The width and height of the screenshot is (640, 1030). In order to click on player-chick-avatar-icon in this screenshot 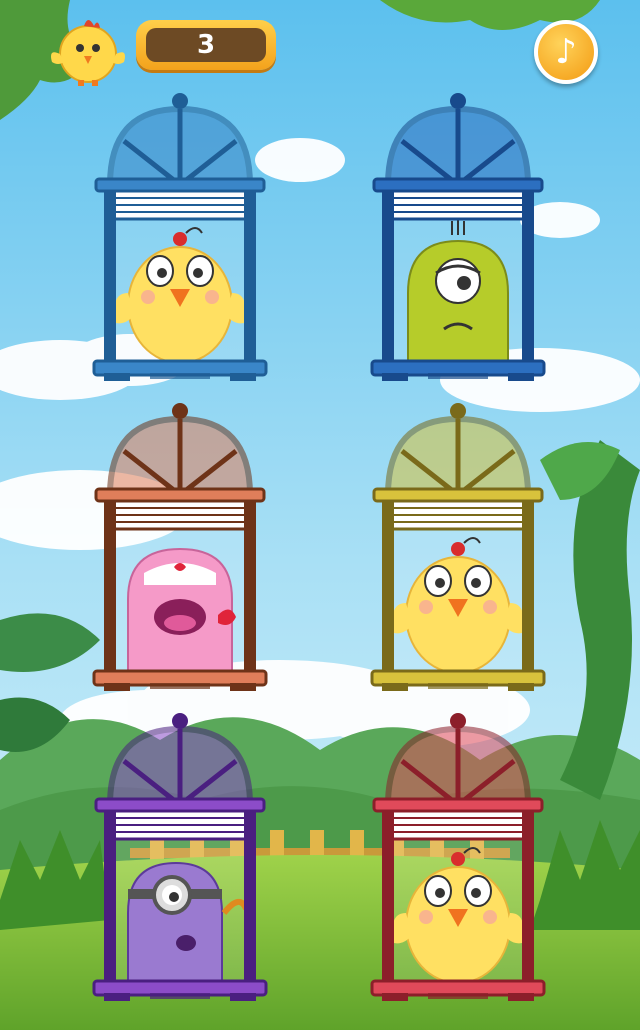, I will do `click(88, 53)`.